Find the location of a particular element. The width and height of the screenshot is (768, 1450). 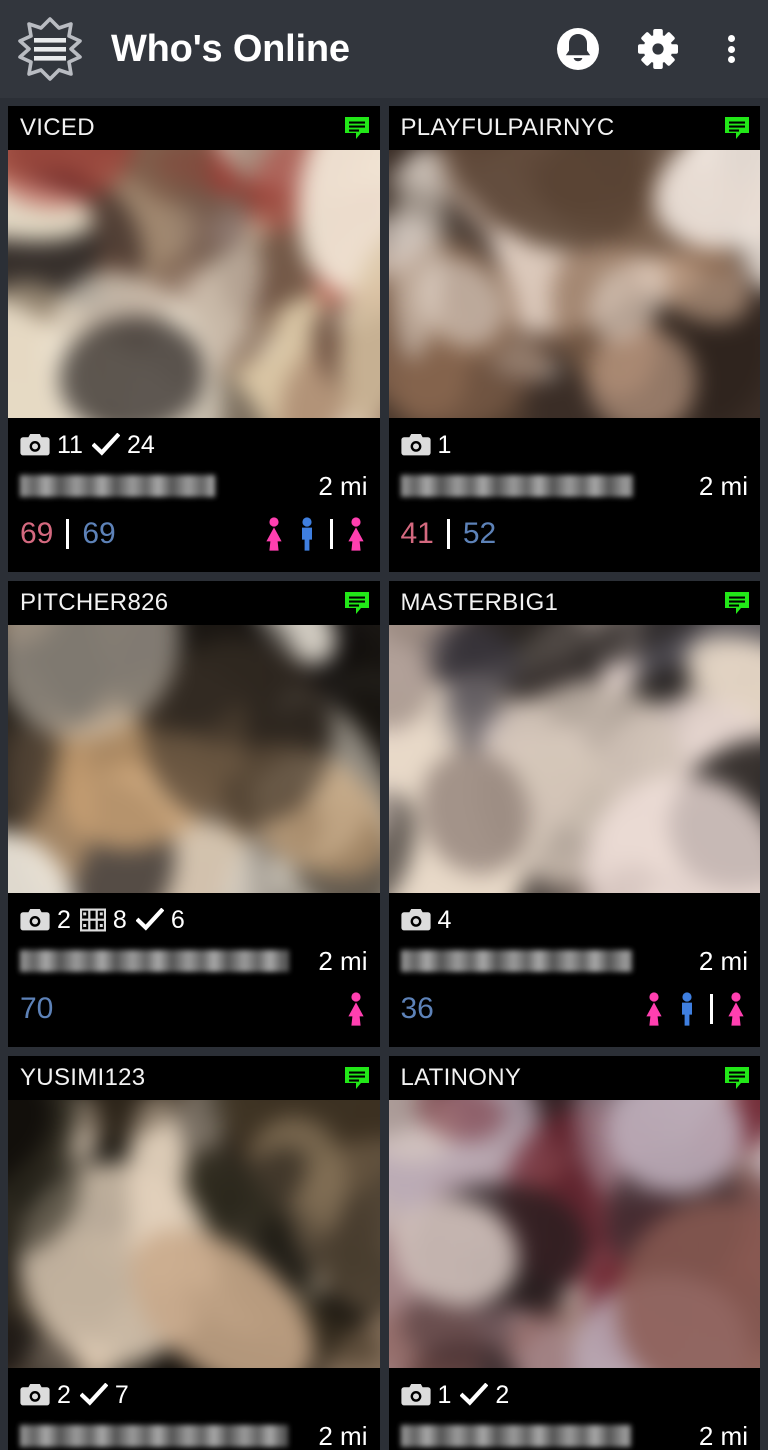

ages-group: 41 52 is located at coordinates (448, 534).